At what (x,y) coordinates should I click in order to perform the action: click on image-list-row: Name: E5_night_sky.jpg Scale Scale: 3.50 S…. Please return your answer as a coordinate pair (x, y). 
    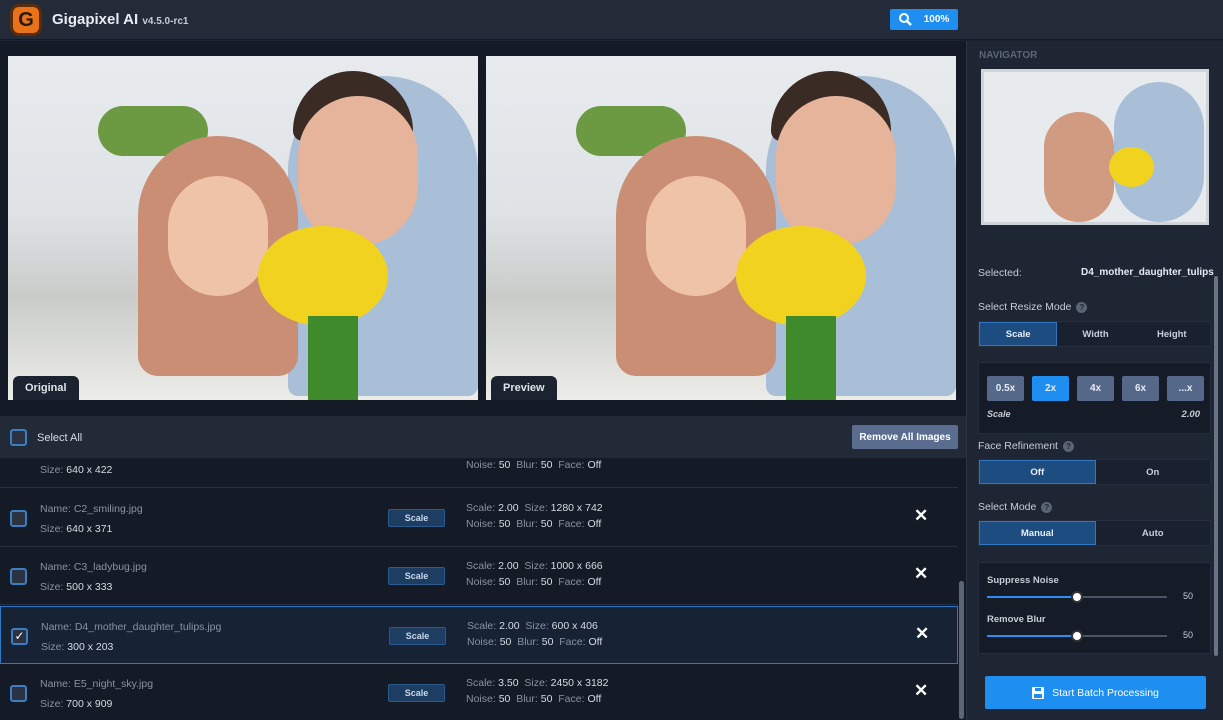
    Looking at the image, I should click on (479, 692).